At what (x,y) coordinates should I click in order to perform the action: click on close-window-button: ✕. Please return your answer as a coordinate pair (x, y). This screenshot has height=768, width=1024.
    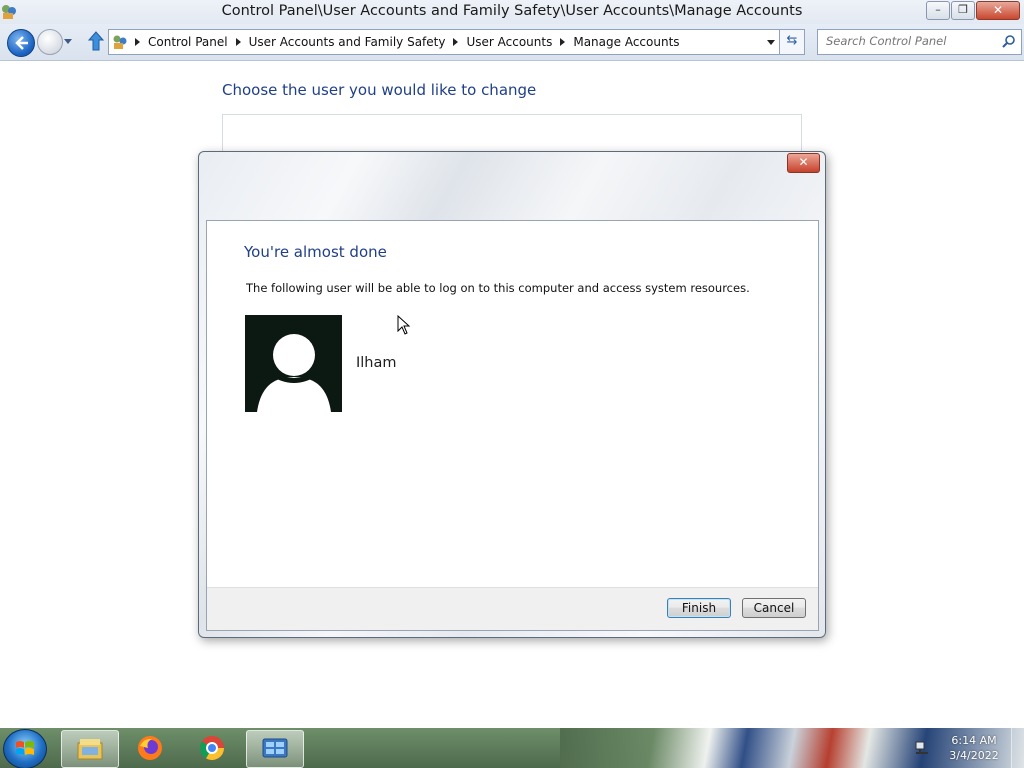
    Looking at the image, I should click on (998, 10).